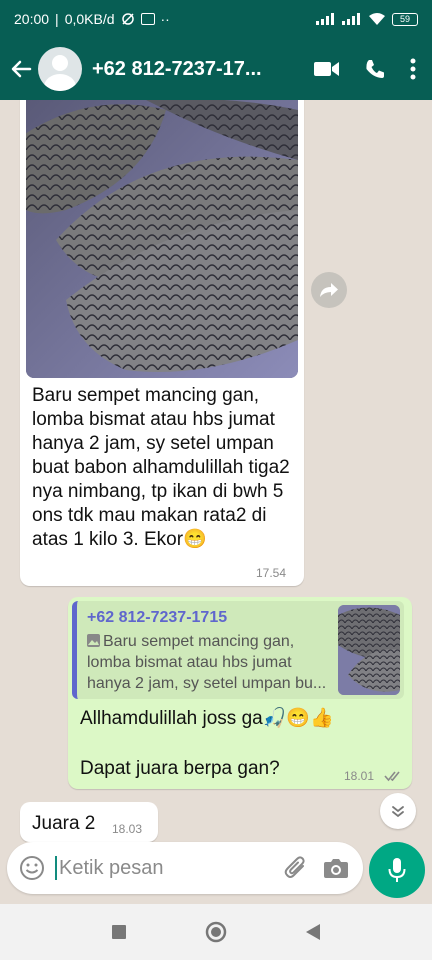  Describe the element at coordinates (32, 868) in the screenshot. I see `emoji-icon` at that location.